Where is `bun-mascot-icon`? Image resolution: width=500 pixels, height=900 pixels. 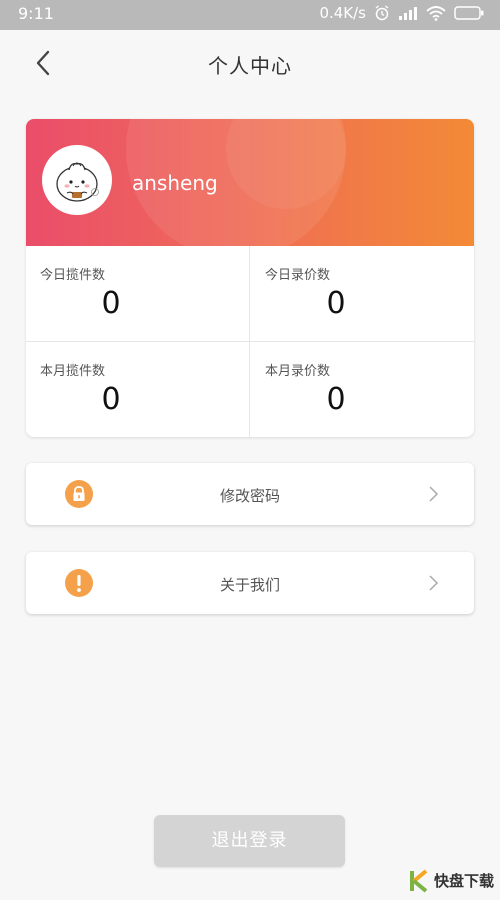
bun-mascot-icon is located at coordinates (77, 182).